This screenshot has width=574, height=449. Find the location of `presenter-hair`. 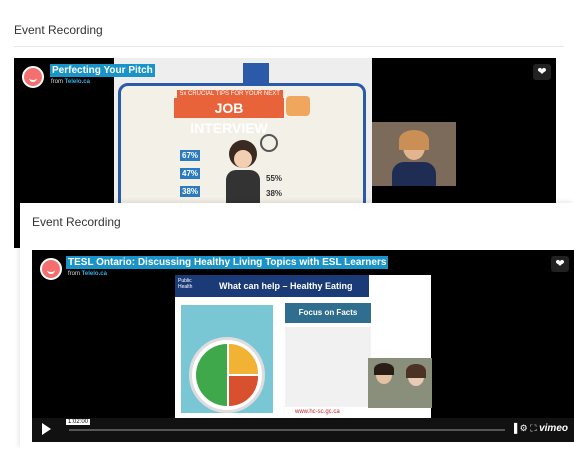

presenter-hair is located at coordinates (414, 140).